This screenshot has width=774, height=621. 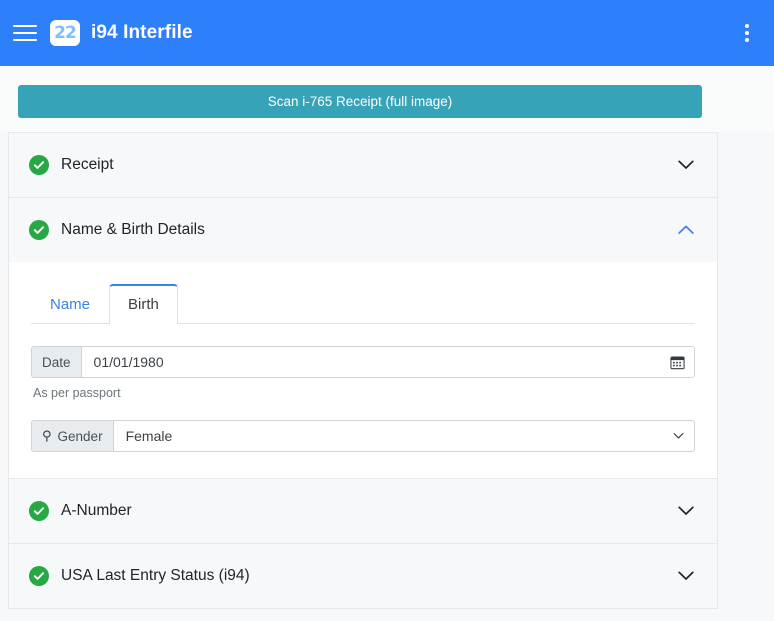 I want to click on hamburger-icon, so click(x=25, y=33).